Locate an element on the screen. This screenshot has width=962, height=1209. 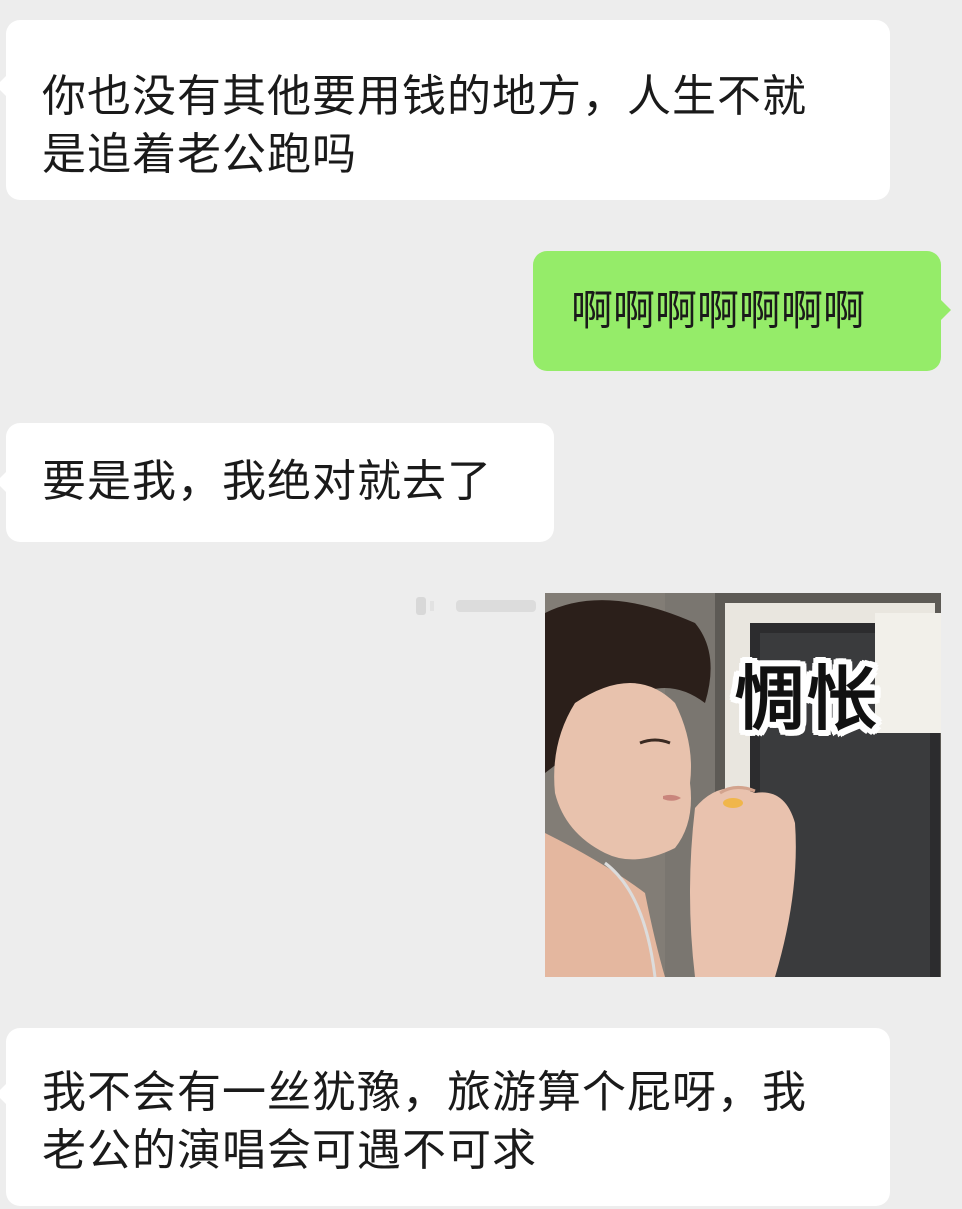
incoming-message-bubble: 我不会有一丝犹豫，旅游算个屁呀，我 老公的演唱会可遇不可求 is located at coordinates (445, 1117).